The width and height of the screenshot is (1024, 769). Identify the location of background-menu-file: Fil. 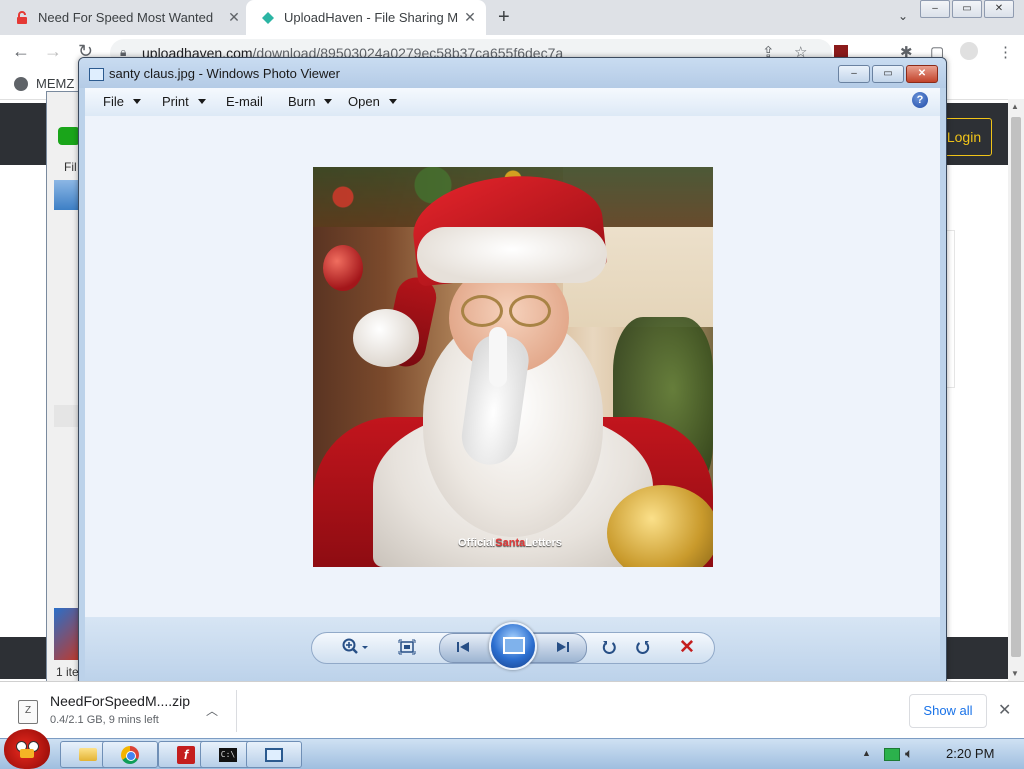
(70, 167).